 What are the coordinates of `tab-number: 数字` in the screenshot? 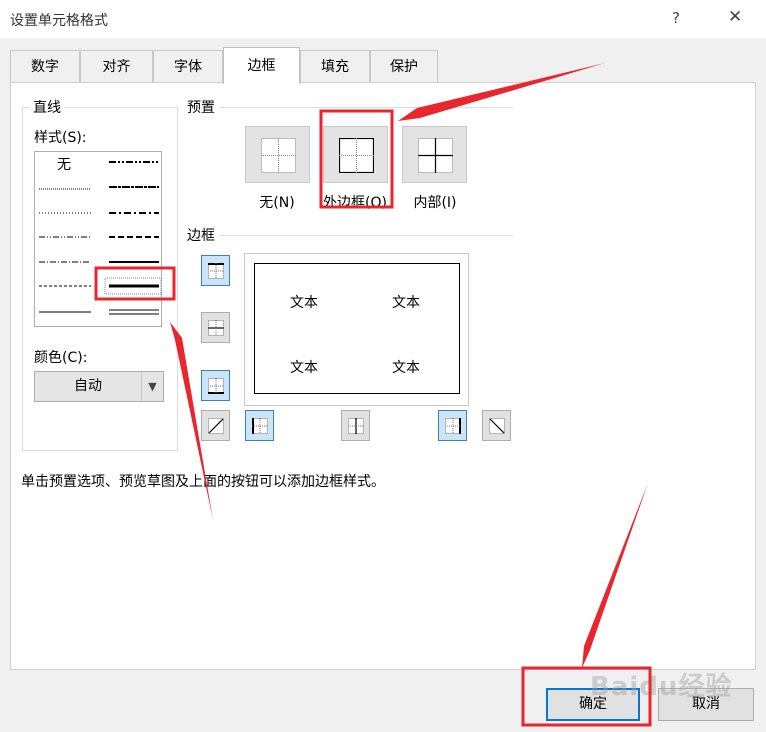 It's located at (45, 66).